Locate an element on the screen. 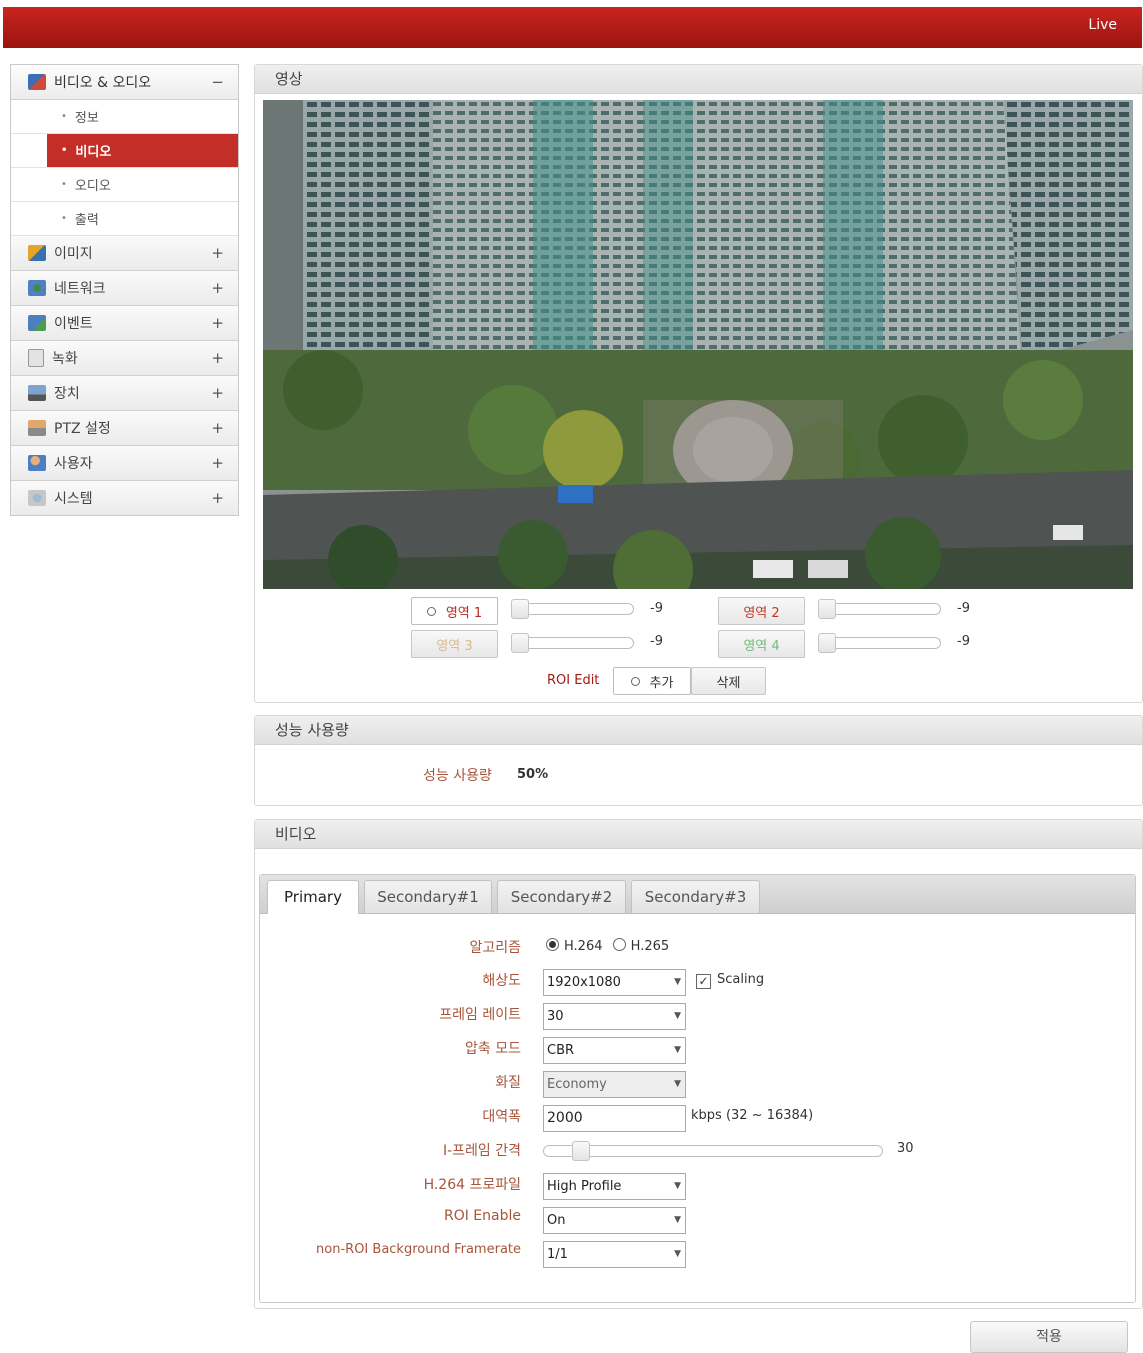 Image resolution: width=1143 pixels, height=1353 pixels. roi-area-1-button: 영역 1 is located at coordinates (454, 611).